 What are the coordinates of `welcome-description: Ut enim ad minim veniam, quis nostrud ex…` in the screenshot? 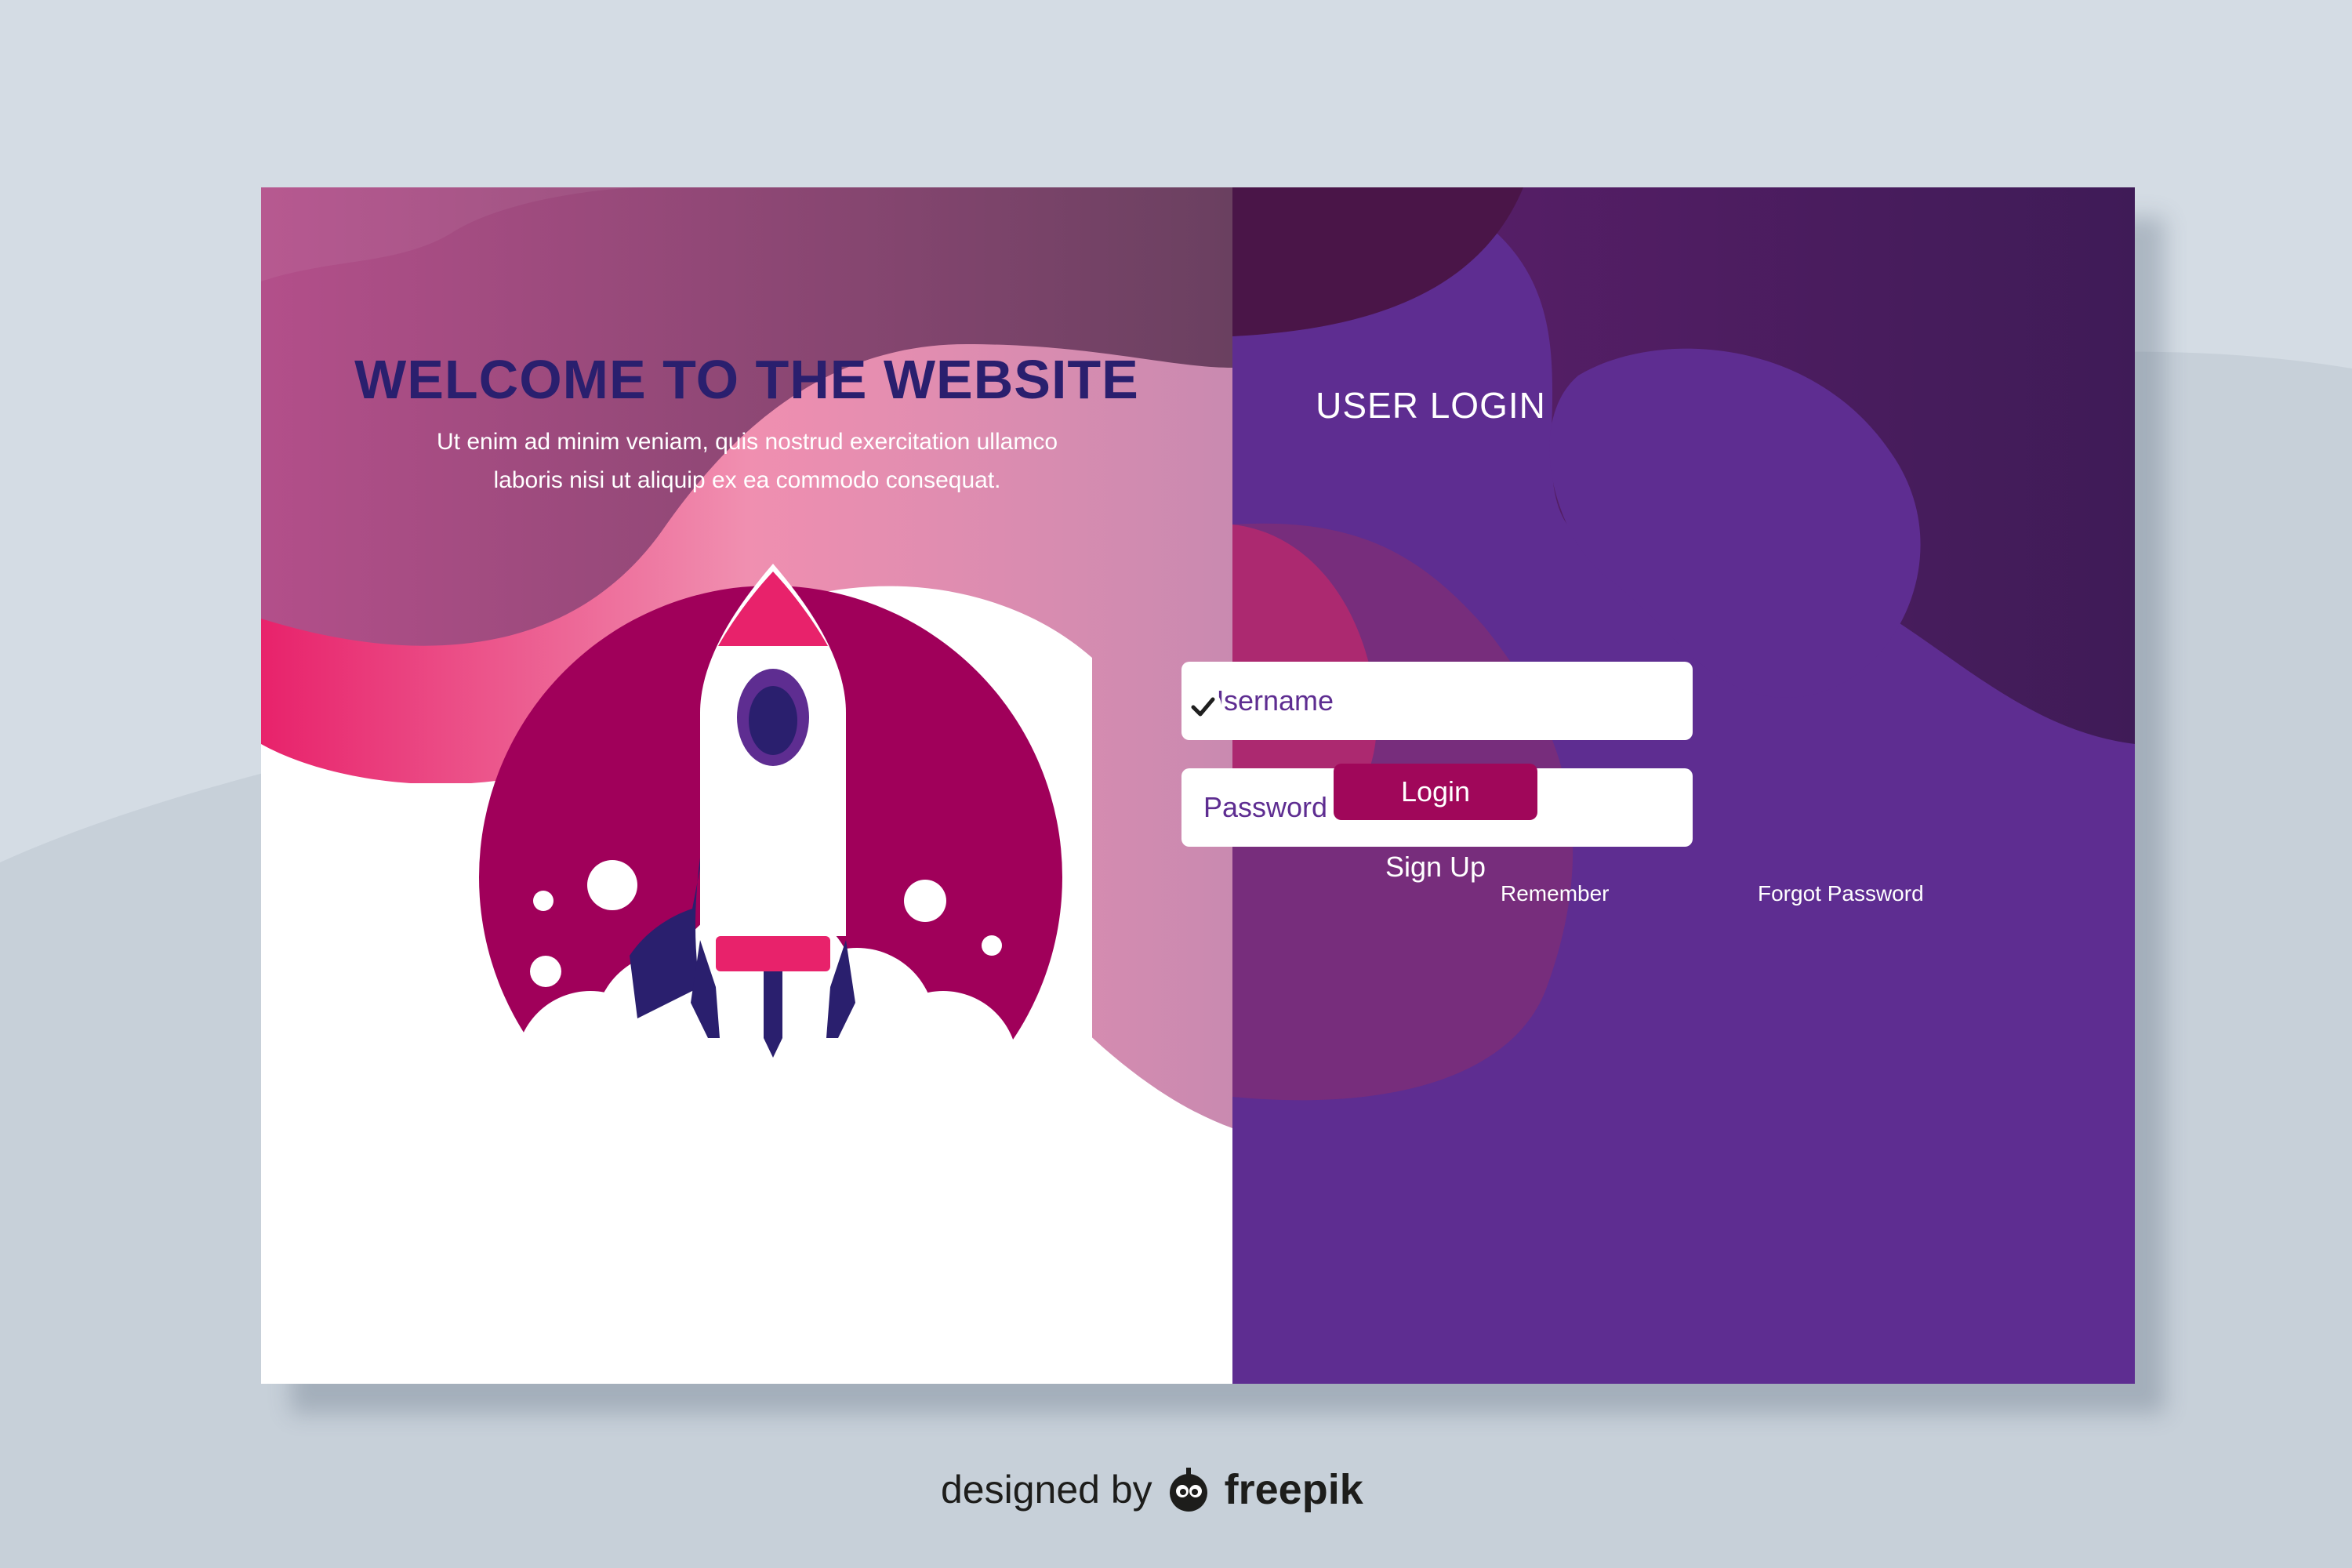 It's located at (747, 461).